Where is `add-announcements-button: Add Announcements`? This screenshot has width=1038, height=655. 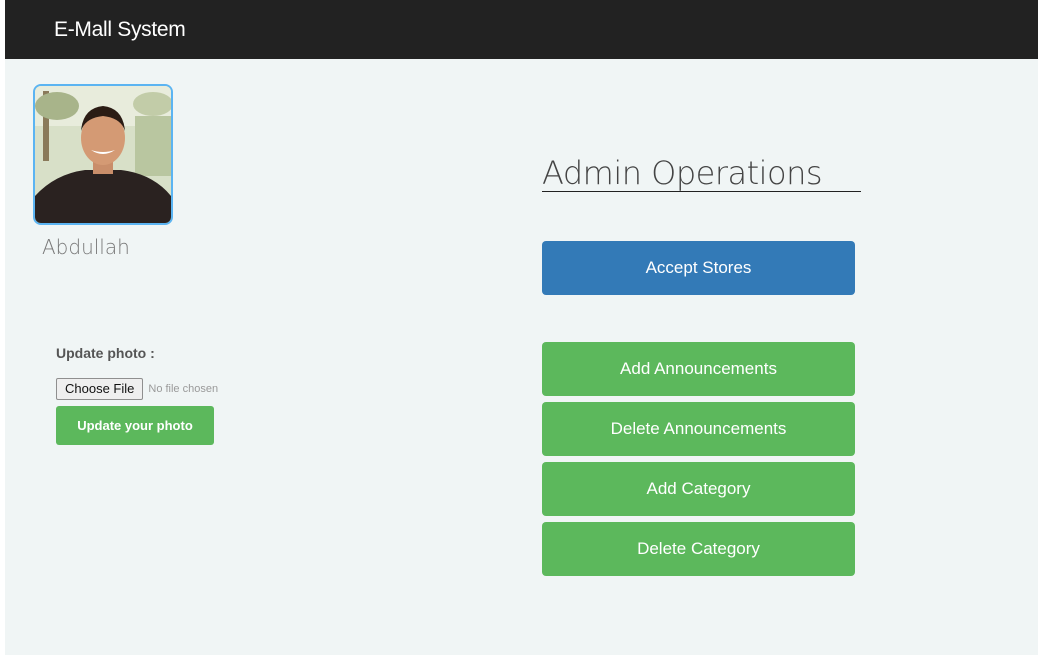 add-announcements-button: Add Announcements is located at coordinates (698, 369).